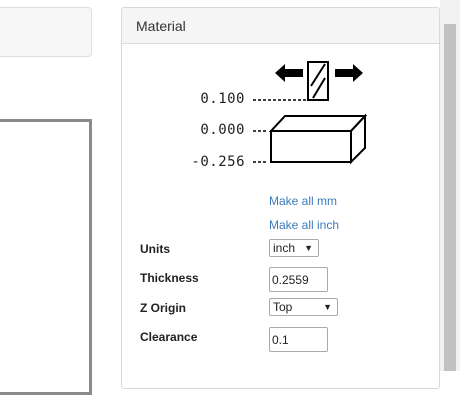 The width and height of the screenshot is (460, 395). Describe the element at coordinates (283, 307) in the screenshot. I see `z-origin-select-value: Top` at that location.